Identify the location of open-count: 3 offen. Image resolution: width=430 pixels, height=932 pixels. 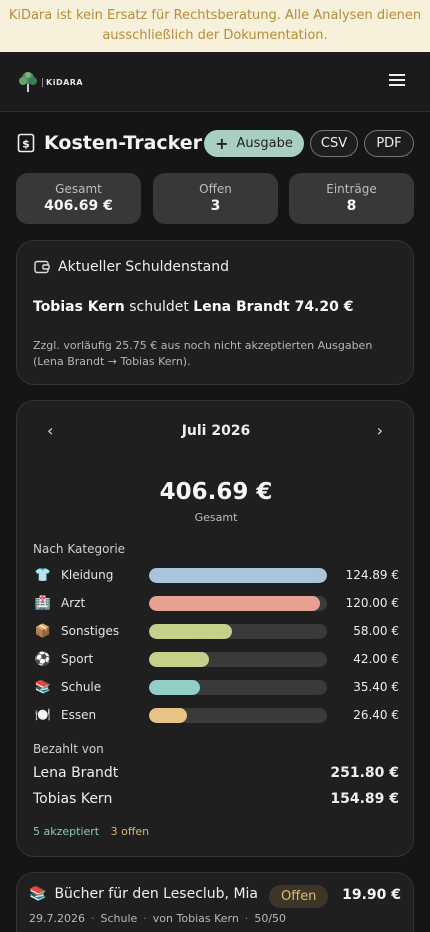
(130, 831).